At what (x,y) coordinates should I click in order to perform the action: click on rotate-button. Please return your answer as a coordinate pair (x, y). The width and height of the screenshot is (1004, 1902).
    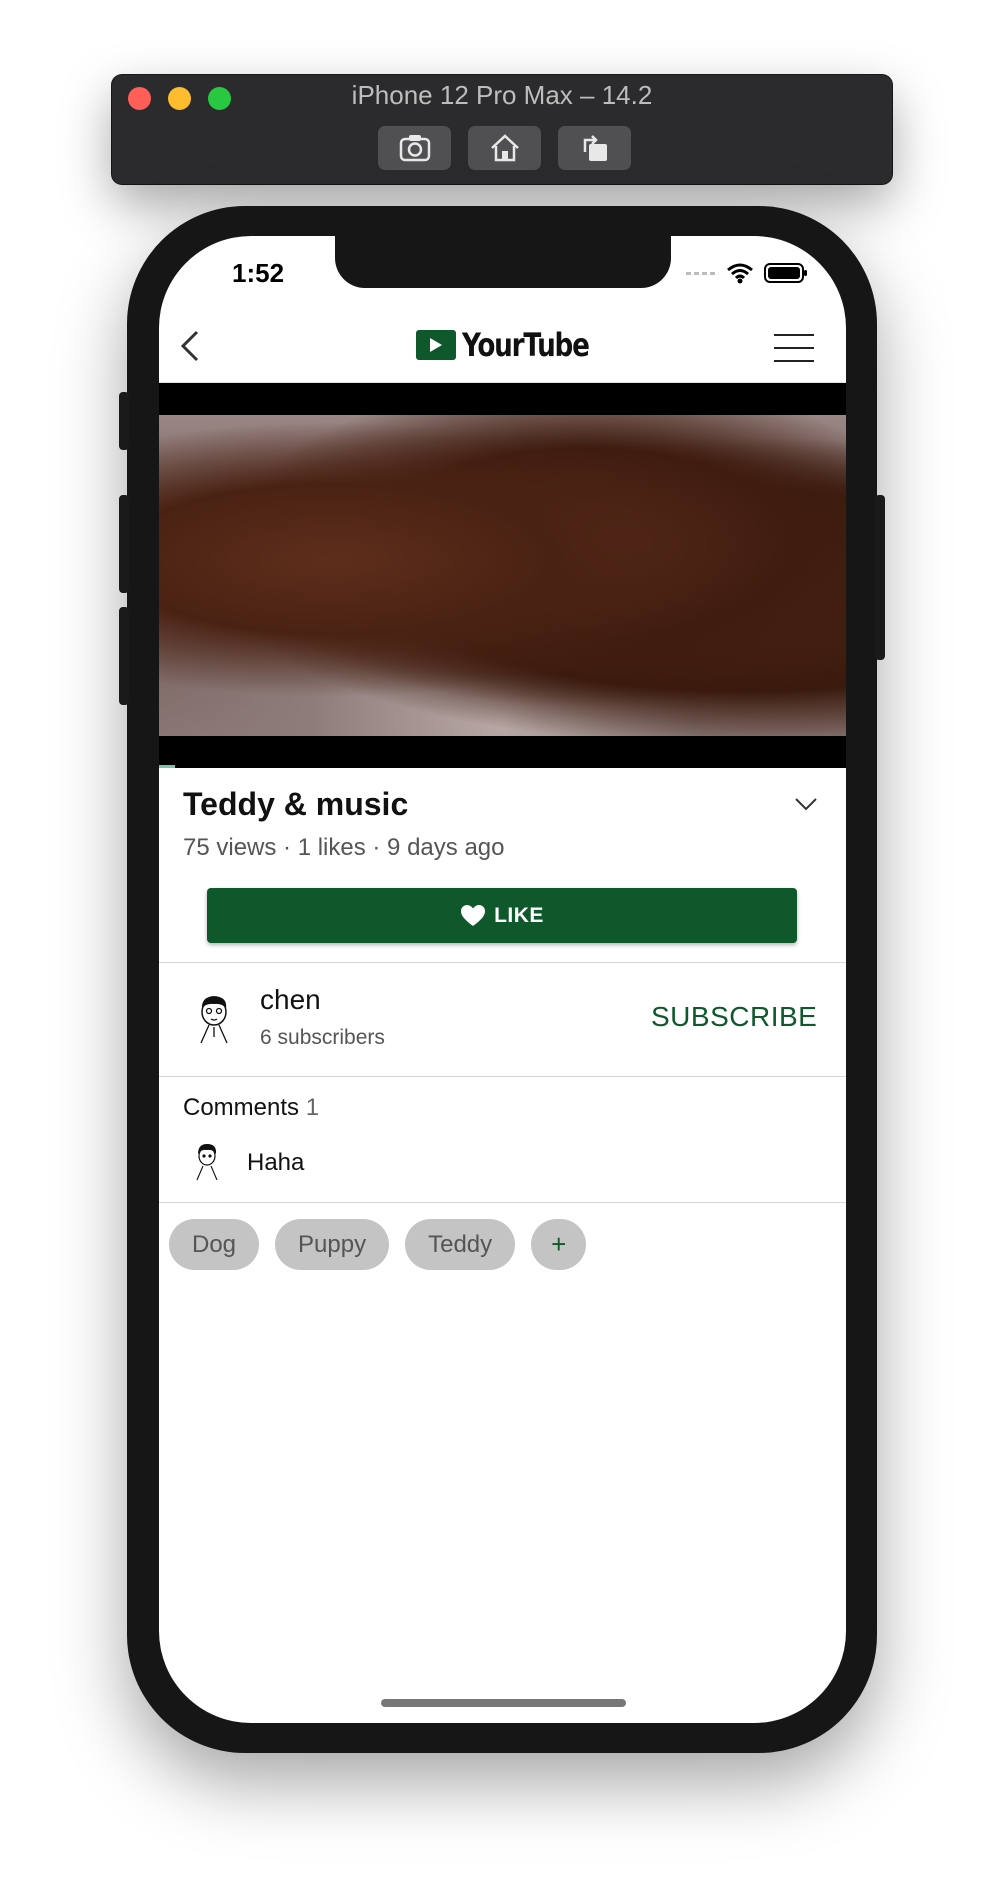
    Looking at the image, I should click on (594, 148).